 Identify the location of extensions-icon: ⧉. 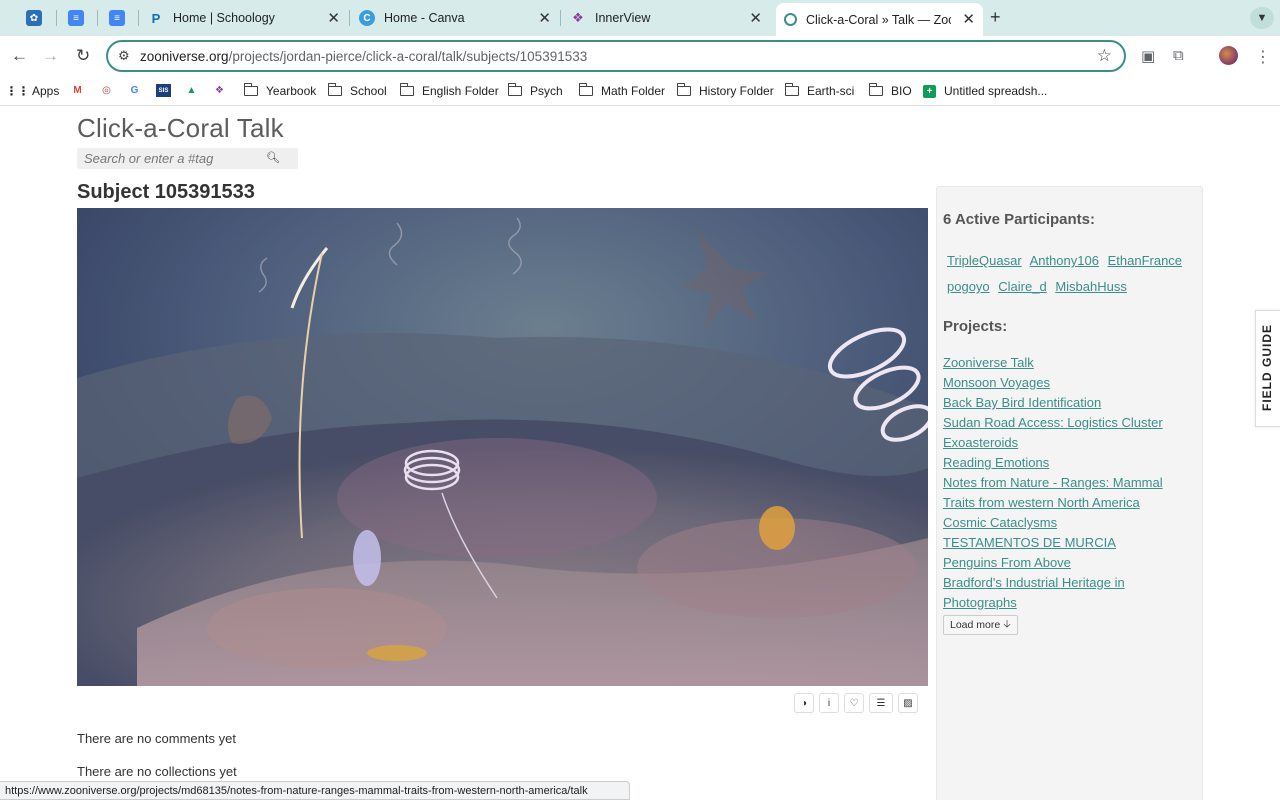
(1178, 55).